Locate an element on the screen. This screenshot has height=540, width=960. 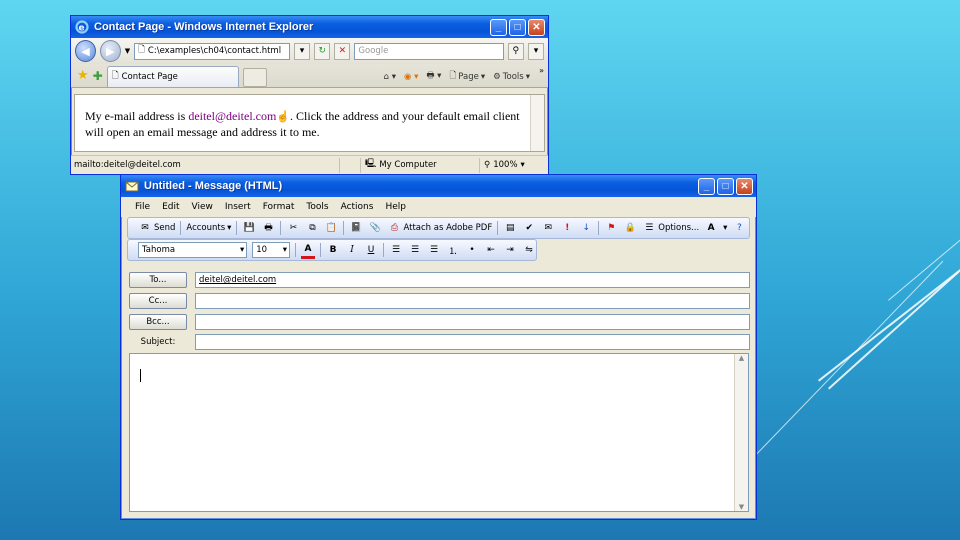
menu-actions: Actions is located at coordinates (357, 207).